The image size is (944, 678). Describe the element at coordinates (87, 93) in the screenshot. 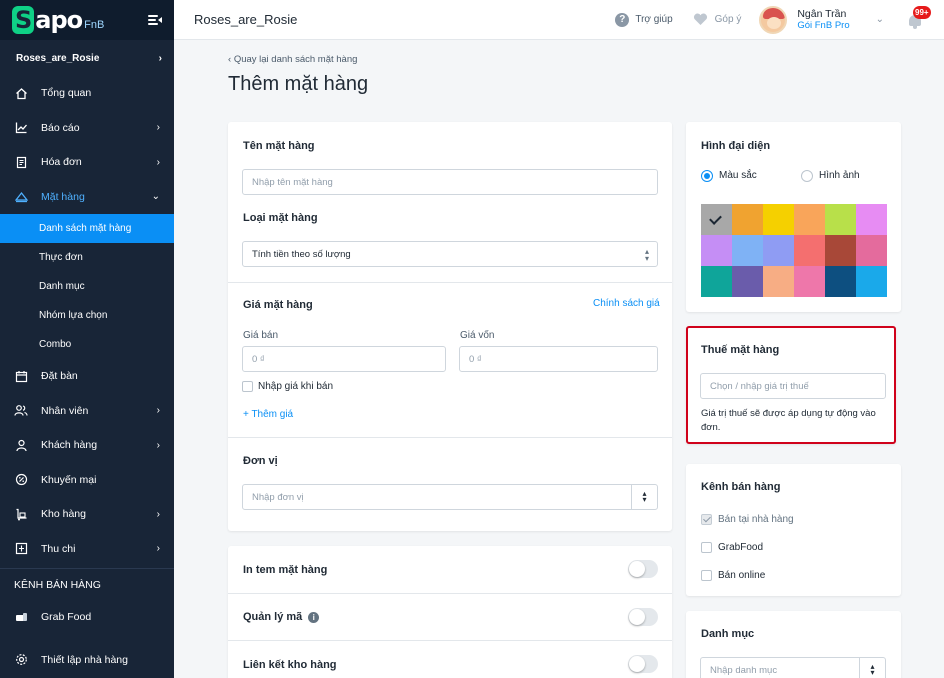

I see `sidebar-item-overview: Tổng quan` at that location.